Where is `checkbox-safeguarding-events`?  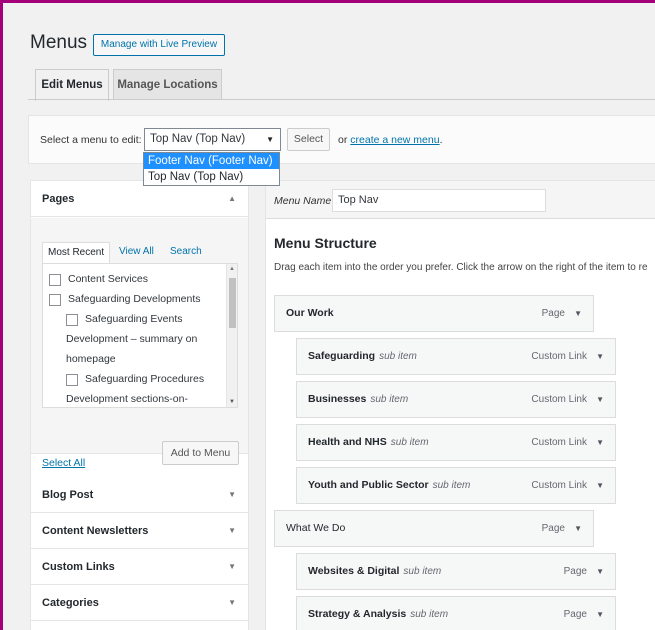 checkbox-safeguarding-events is located at coordinates (72, 320).